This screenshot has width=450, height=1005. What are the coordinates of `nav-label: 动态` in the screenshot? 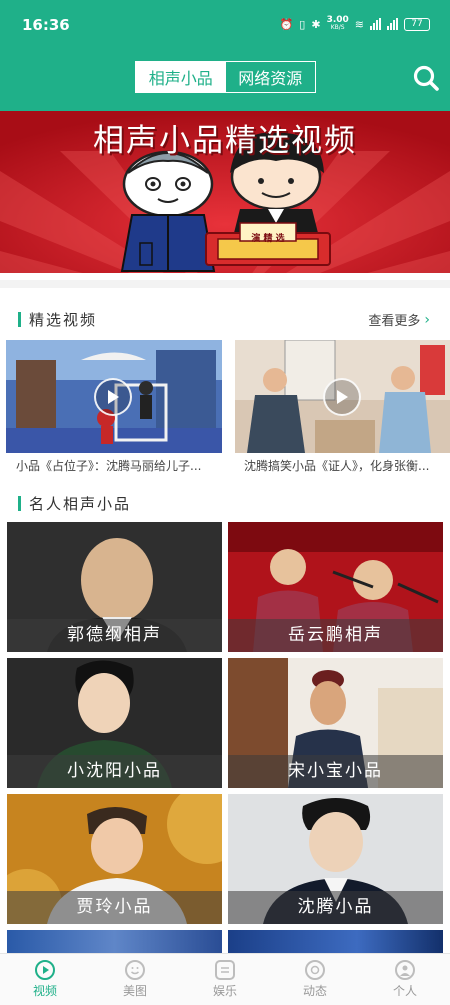 It's located at (314, 991).